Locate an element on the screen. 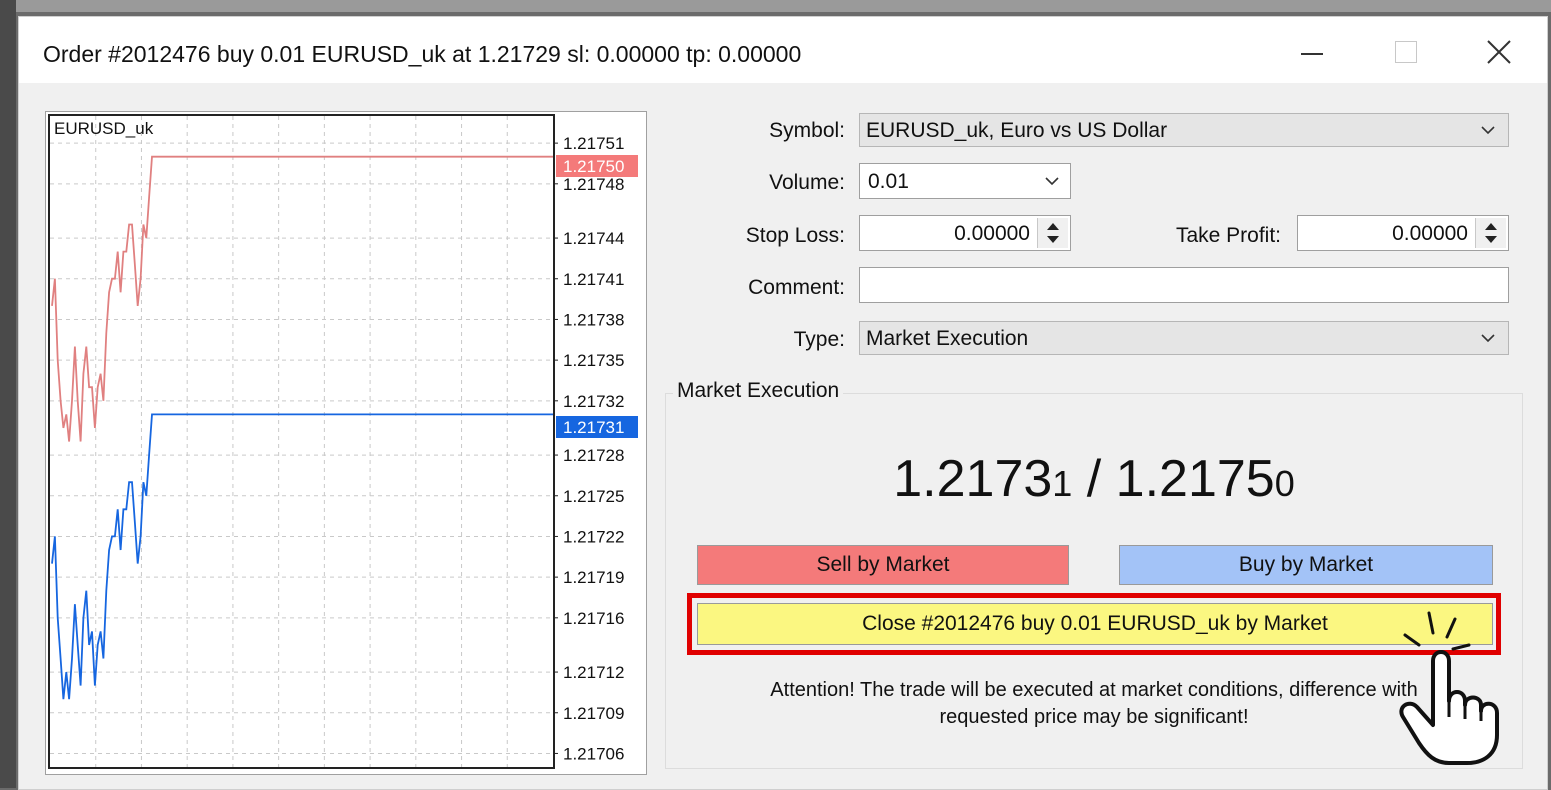 Image resolution: width=1551 pixels, height=790 pixels. y-tick-label: 1.21751 is located at coordinates (593, 143).